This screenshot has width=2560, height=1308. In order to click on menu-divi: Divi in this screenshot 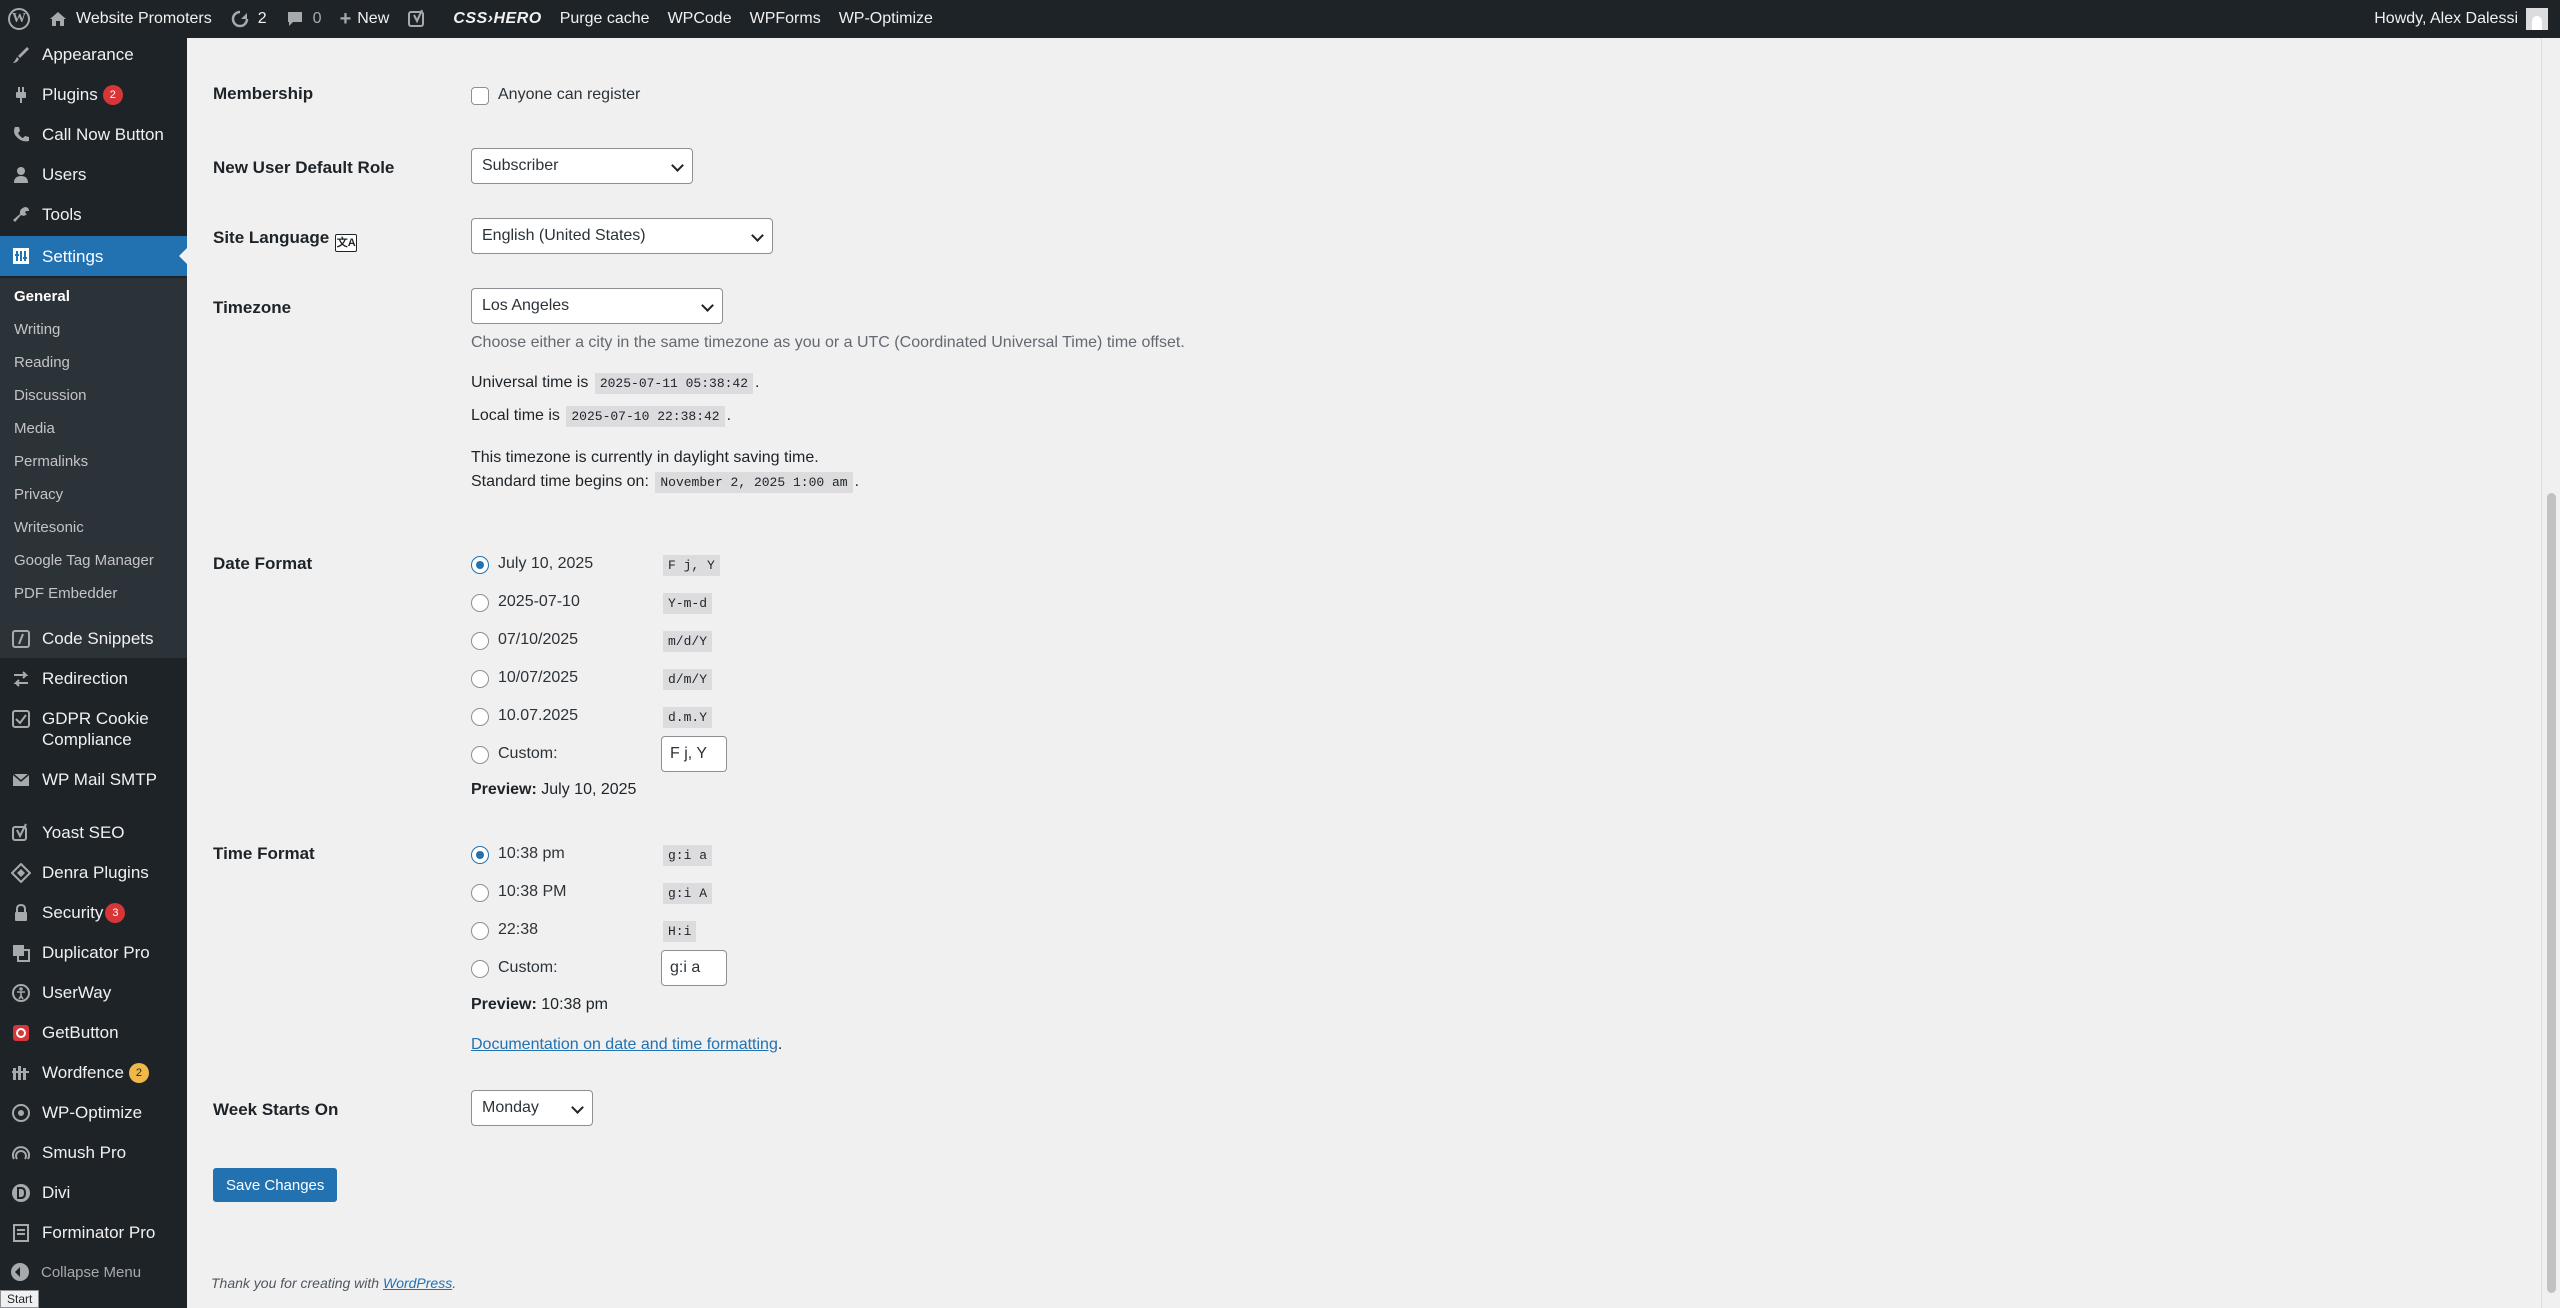, I will do `click(93, 1192)`.